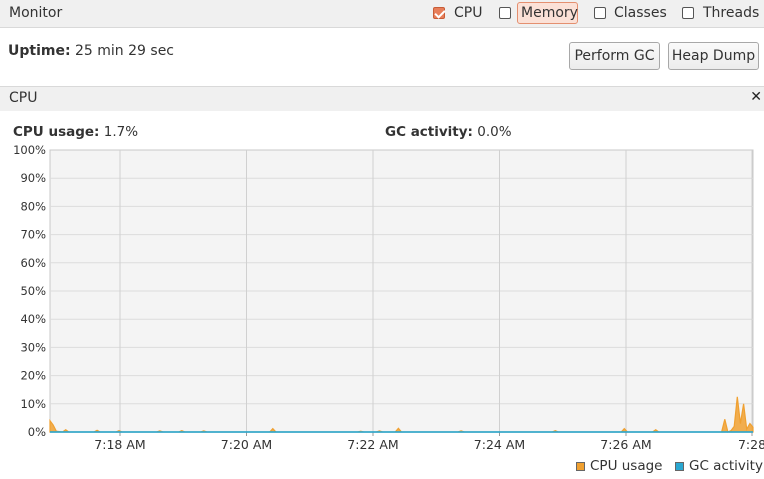 Image resolution: width=764 pixels, height=479 pixels. Describe the element at coordinates (33, 235) in the screenshot. I see `y-tick-label: 70%` at that location.